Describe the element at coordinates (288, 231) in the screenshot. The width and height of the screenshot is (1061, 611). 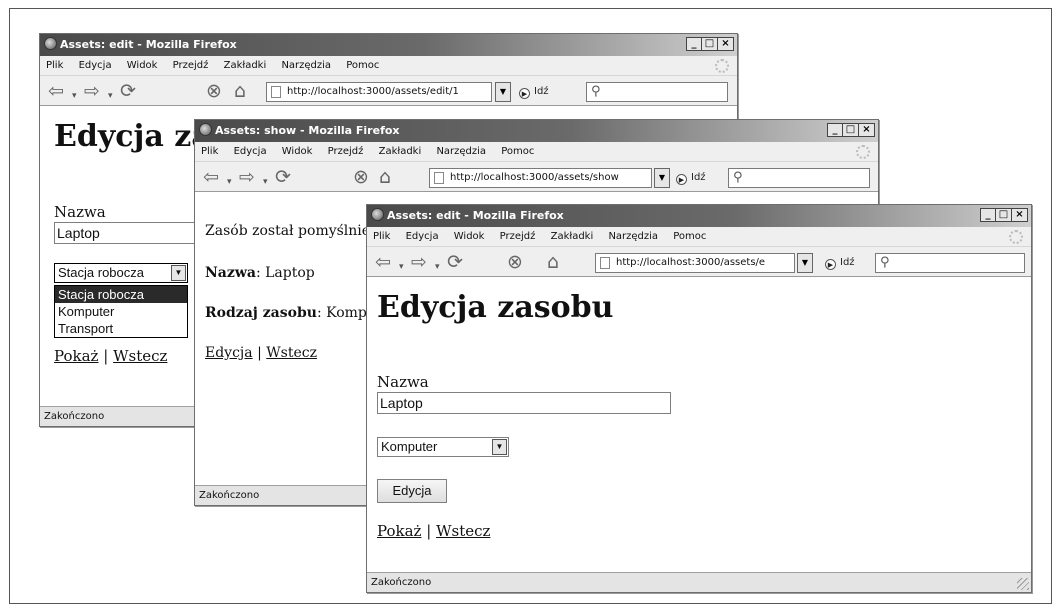
I see `notice-text: Zasób został pomyślnie` at that location.